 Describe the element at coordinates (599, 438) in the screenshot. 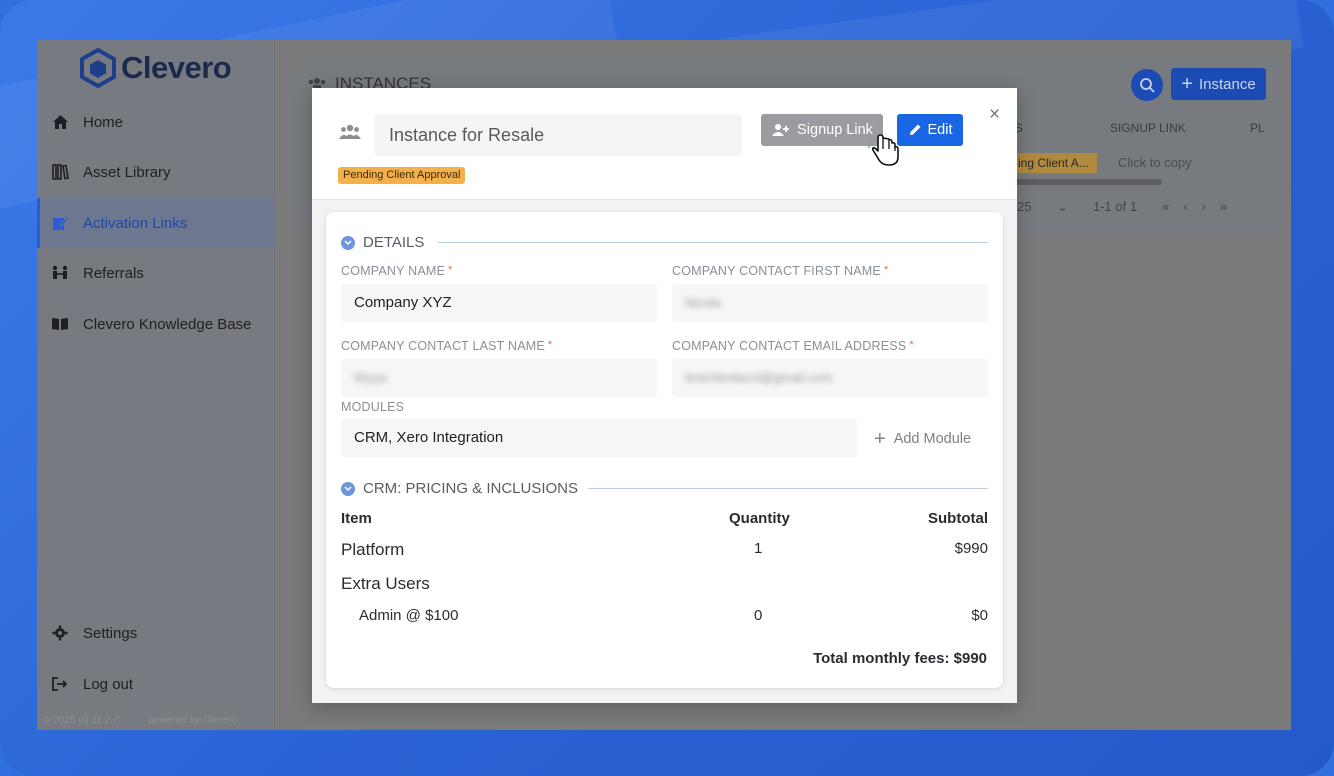

I see `modules-field: CRM, Xero Integration` at that location.